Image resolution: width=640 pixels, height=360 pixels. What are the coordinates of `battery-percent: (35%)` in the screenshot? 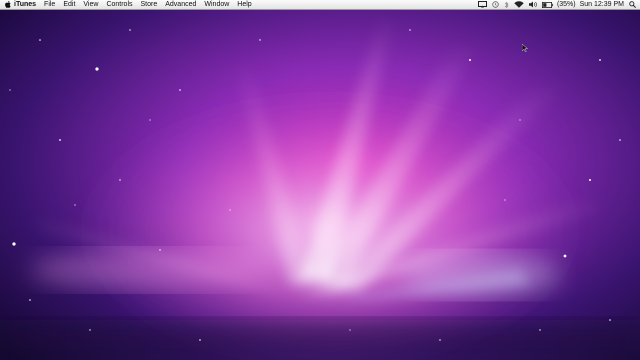 It's located at (566, 4).